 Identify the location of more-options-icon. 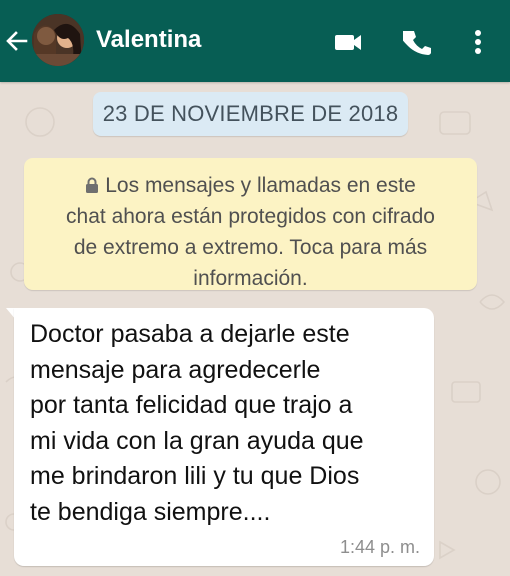
(478, 42).